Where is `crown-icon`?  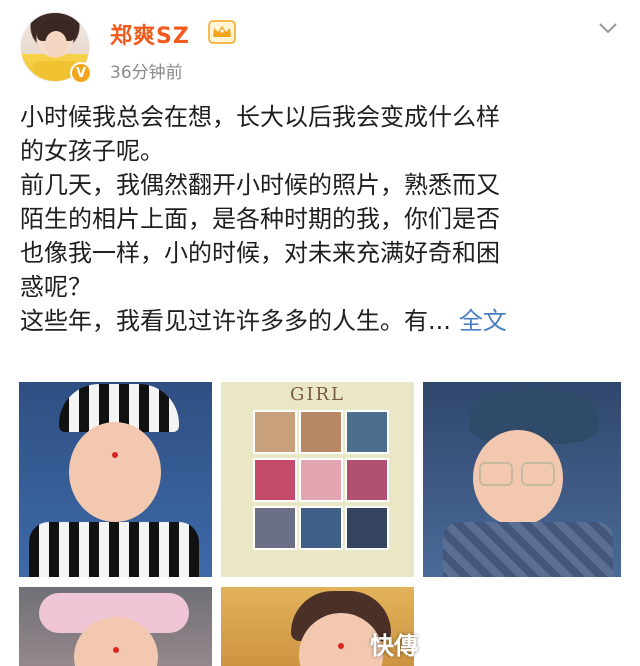
crown-icon is located at coordinates (222, 32).